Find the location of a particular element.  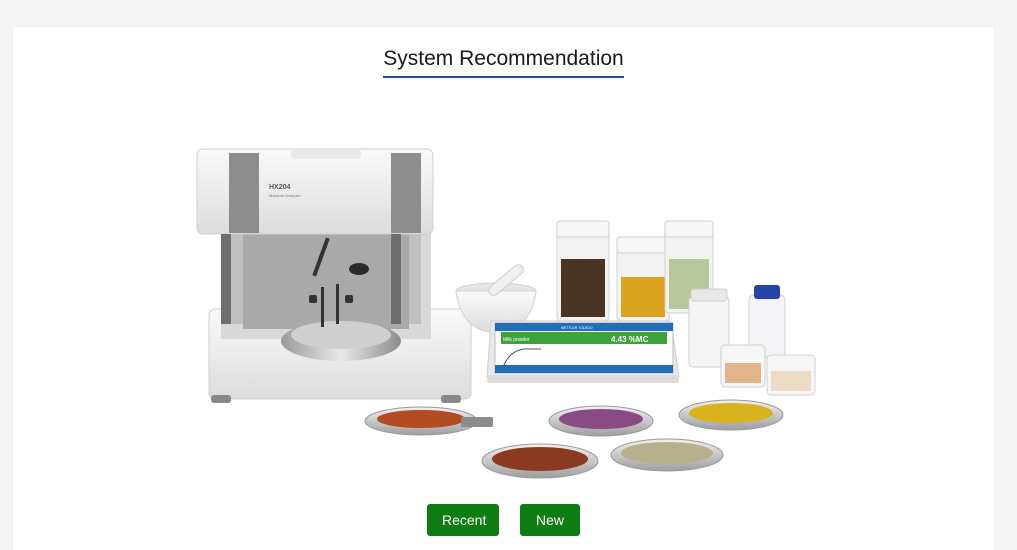

sample-dishes is located at coordinates (574, 439).